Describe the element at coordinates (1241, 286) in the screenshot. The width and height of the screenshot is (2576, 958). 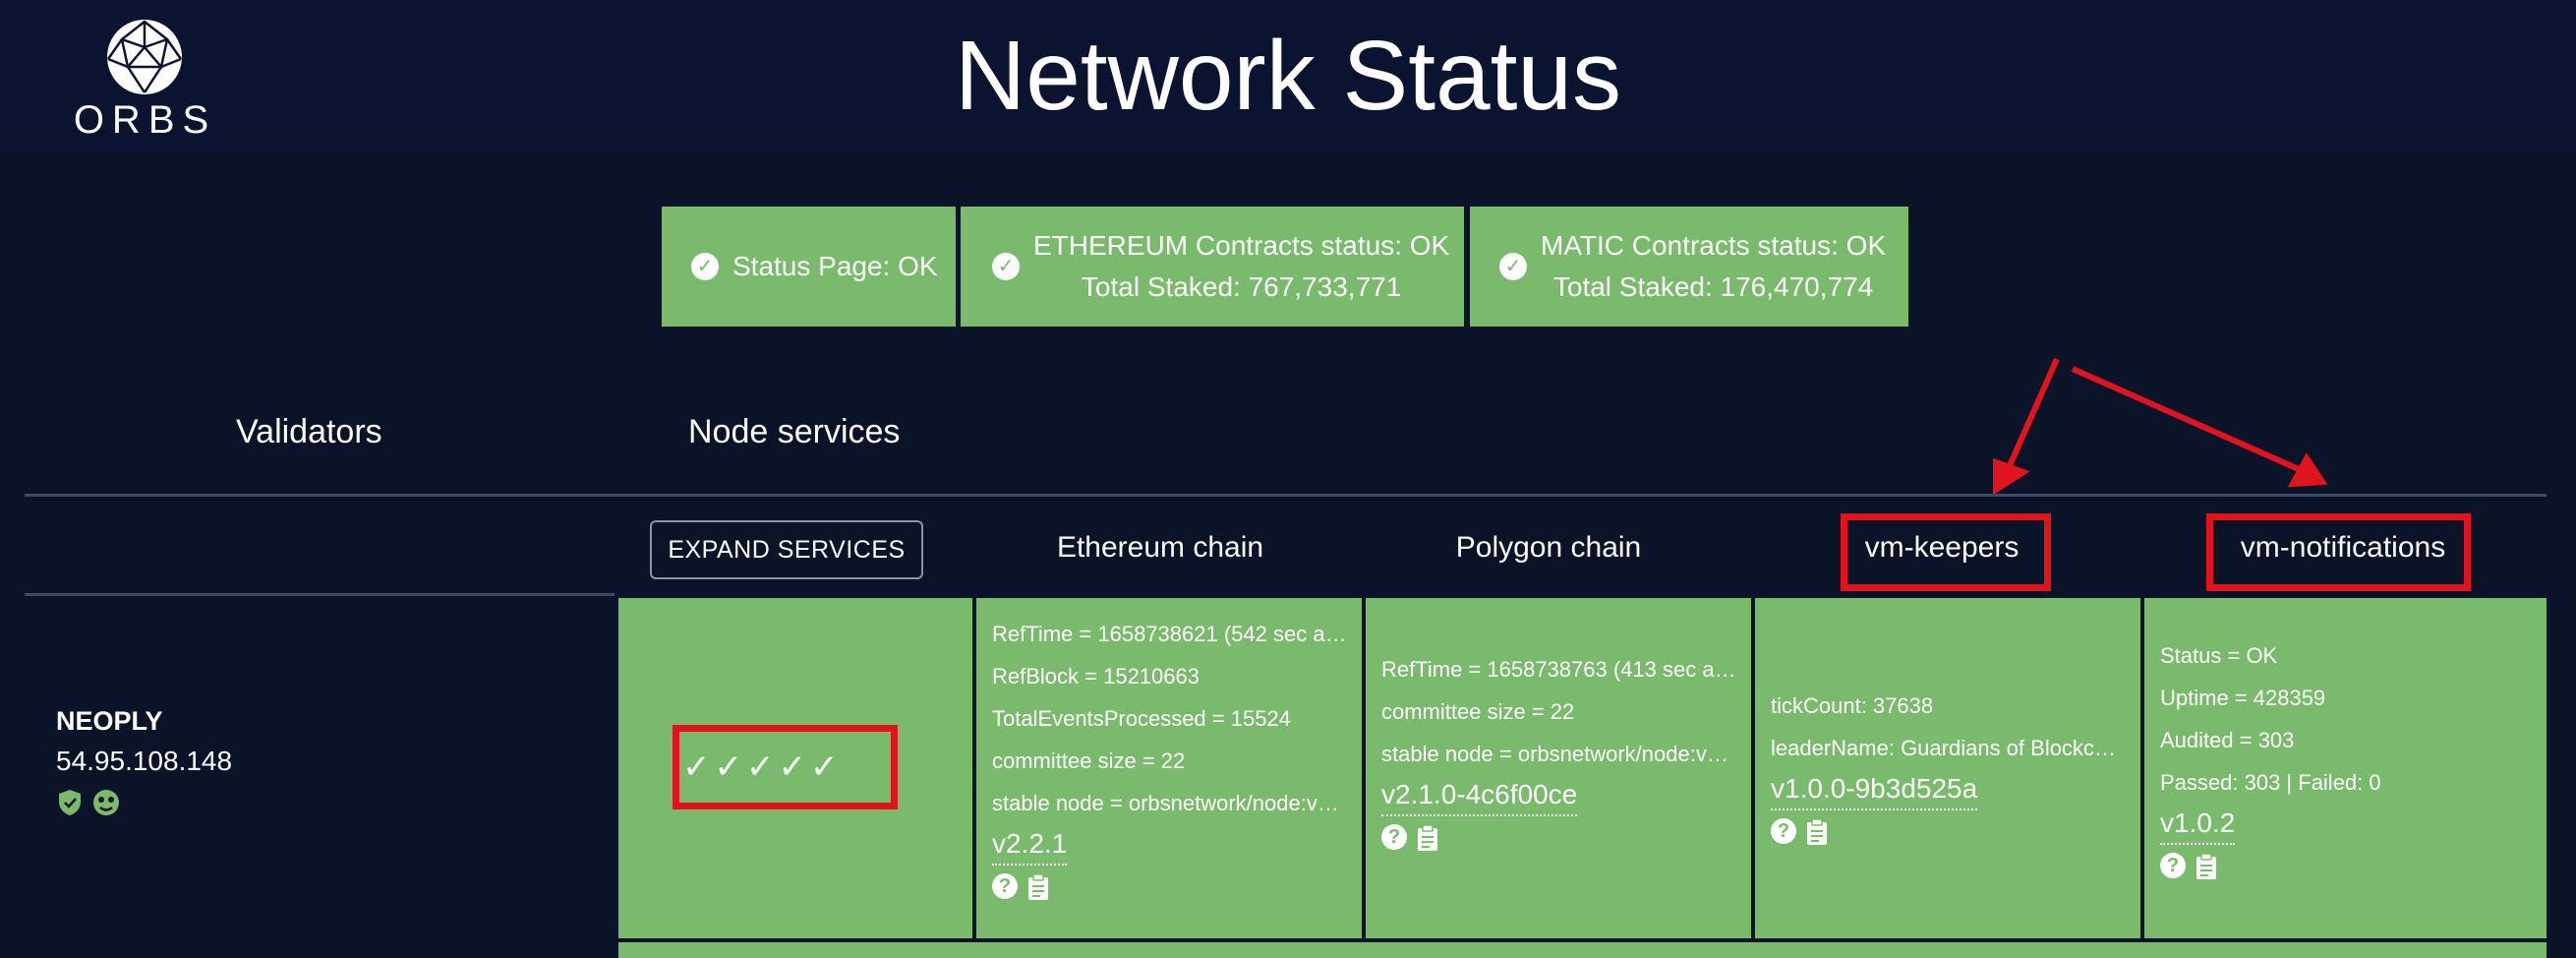
I see `status-line: Total Staked: 767,733,771` at that location.